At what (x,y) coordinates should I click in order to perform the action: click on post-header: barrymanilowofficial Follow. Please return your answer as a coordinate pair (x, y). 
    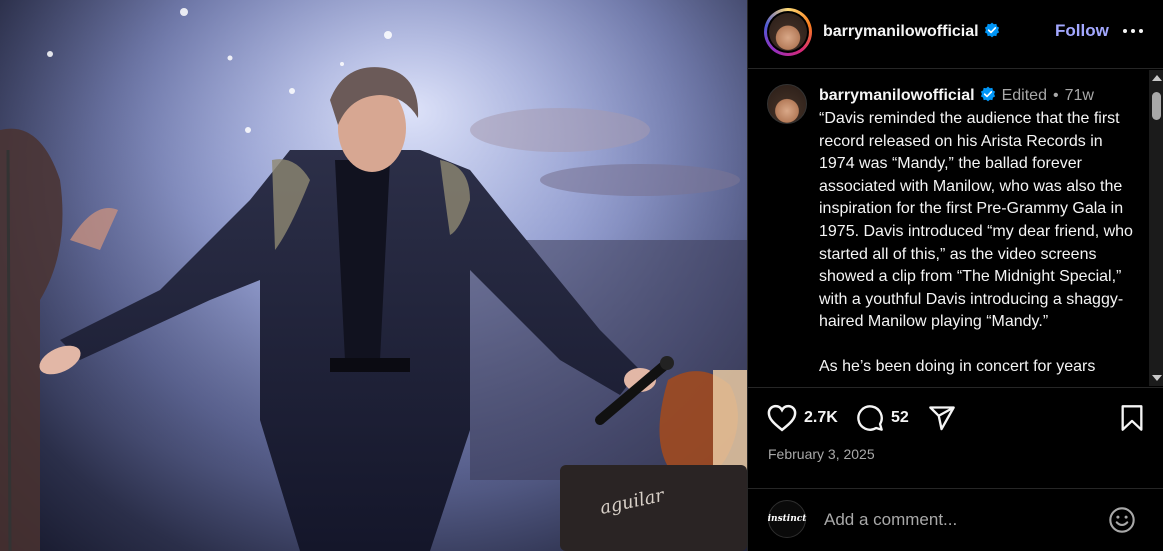
    Looking at the image, I should click on (955, 34).